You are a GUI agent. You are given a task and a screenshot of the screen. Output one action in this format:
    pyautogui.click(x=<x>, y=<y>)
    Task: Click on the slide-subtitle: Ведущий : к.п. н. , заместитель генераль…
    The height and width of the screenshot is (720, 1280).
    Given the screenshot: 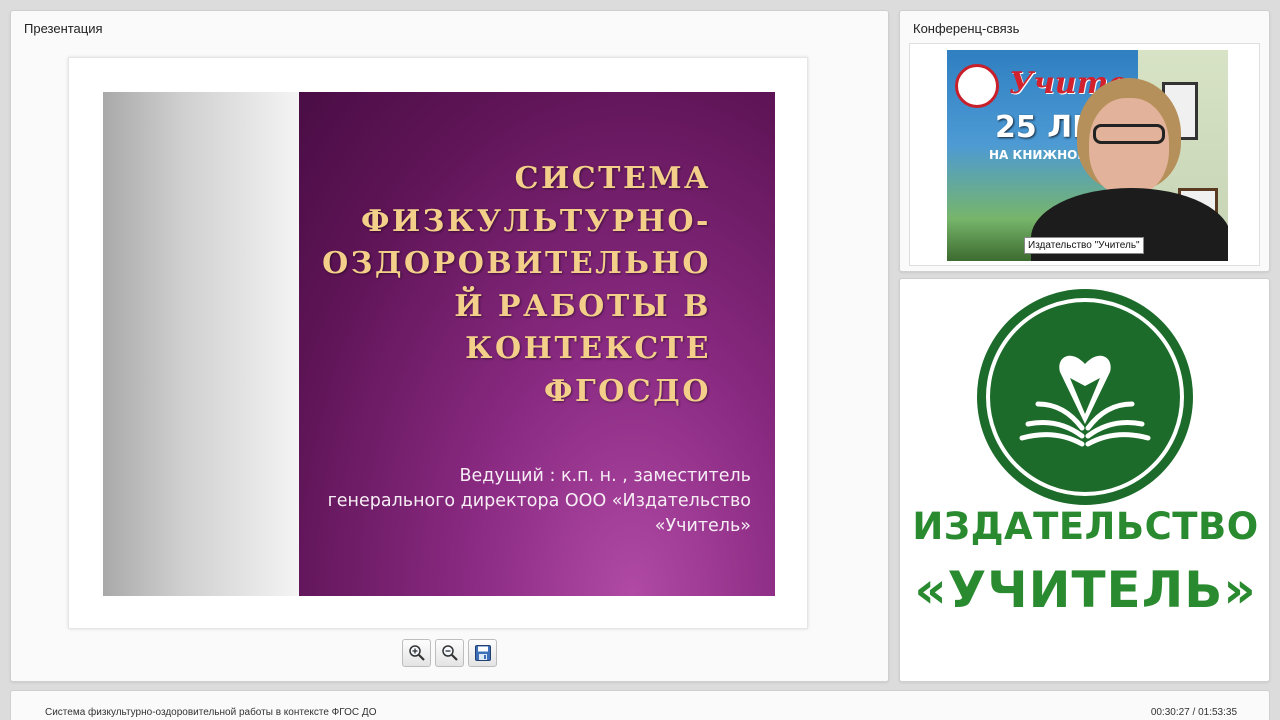 What is the action you would take?
    pyautogui.click(x=539, y=501)
    